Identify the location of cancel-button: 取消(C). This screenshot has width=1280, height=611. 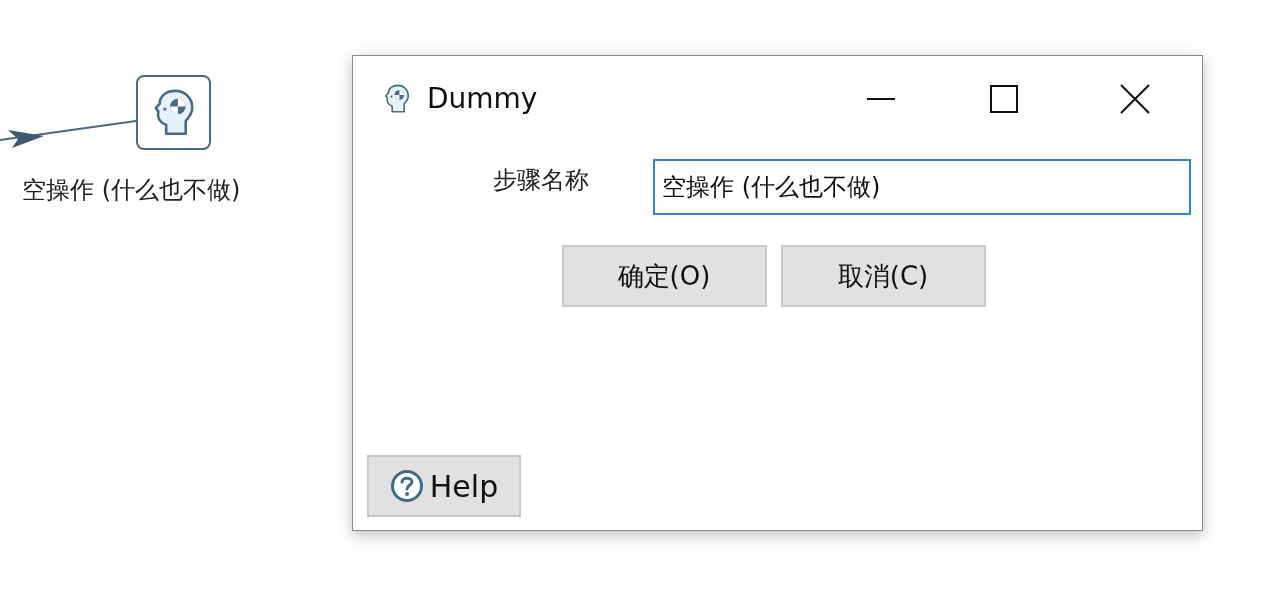
(883, 276).